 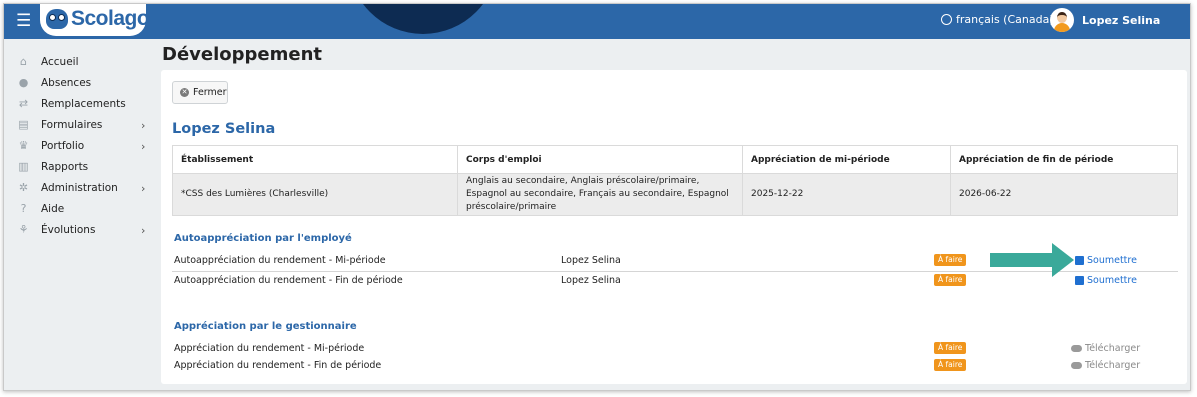 What do you see at coordinates (23, 103) in the screenshot?
I see `swap-icon: ⇄` at bounding box center [23, 103].